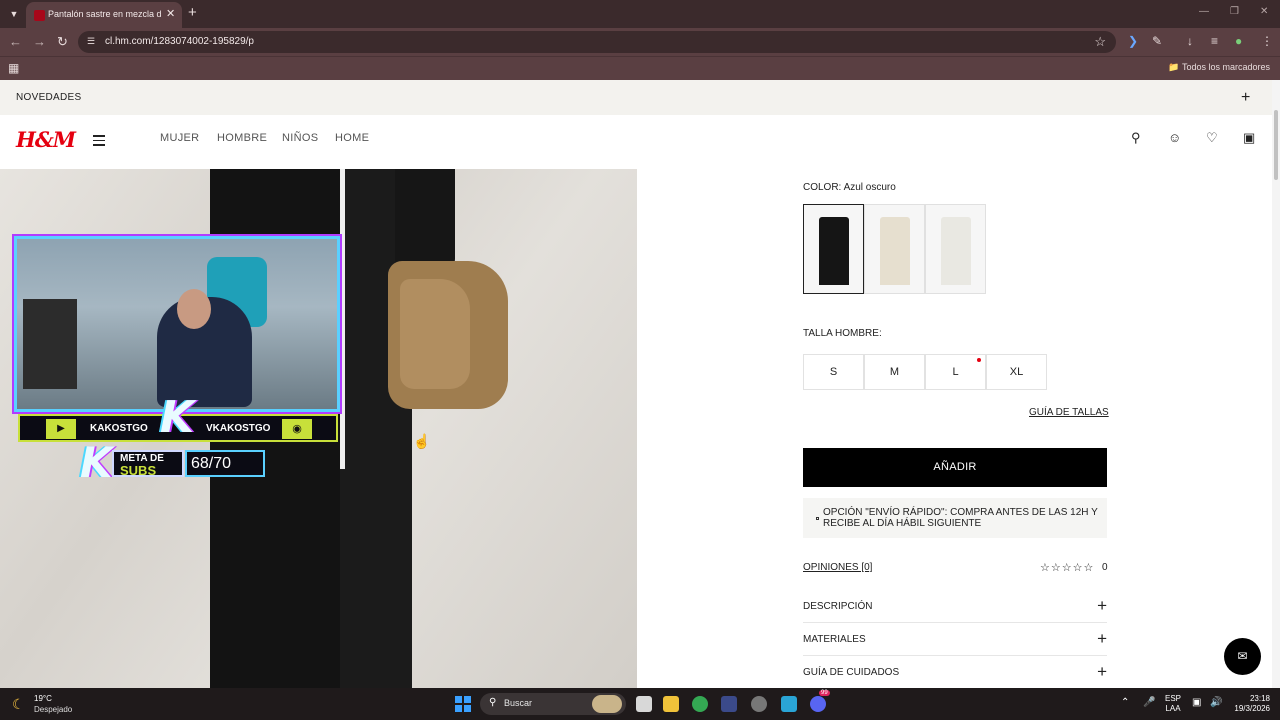  Describe the element at coordinates (297, 429) in the screenshot. I see `instagram-icon: ◉` at that location.